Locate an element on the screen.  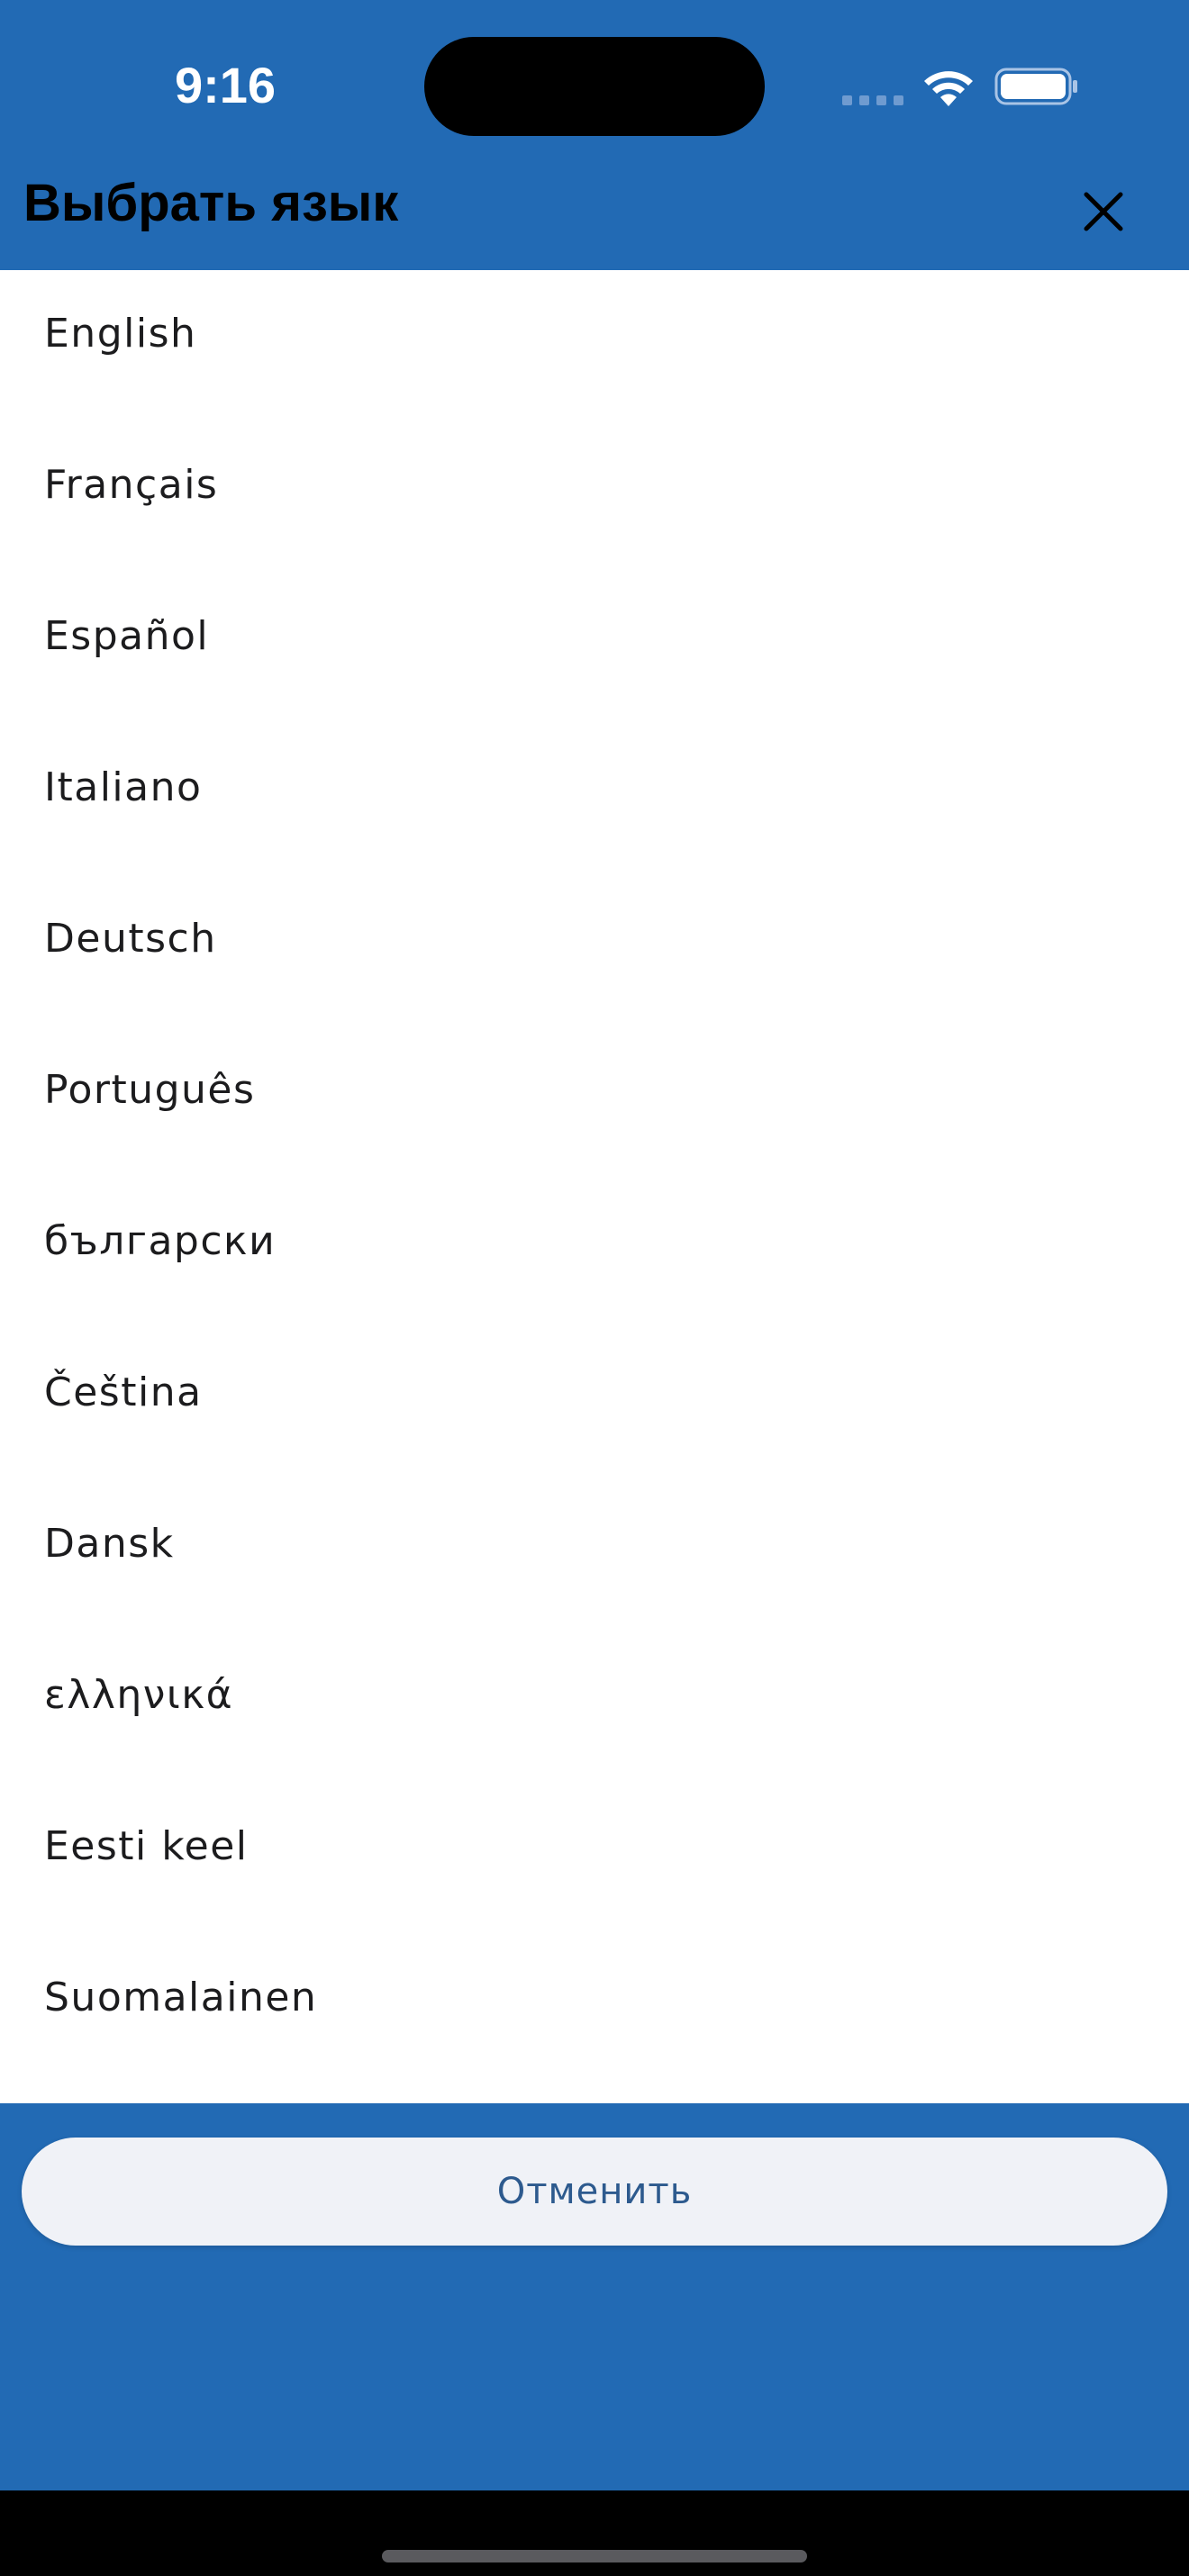
language-option-espanol: Español is located at coordinates (594, 648).